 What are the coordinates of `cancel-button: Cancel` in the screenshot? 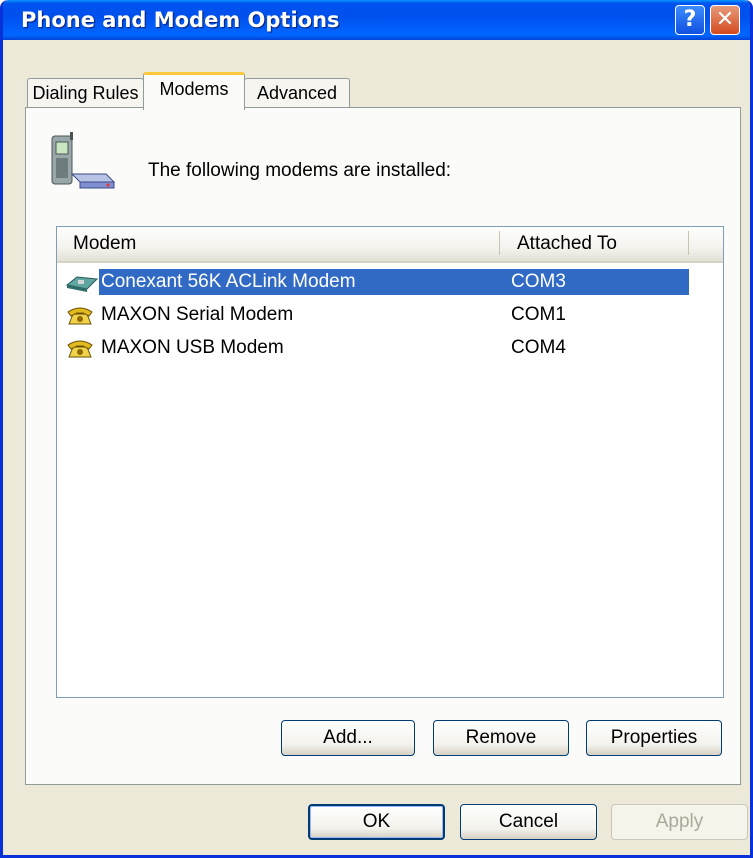 It's located at (528, 822).